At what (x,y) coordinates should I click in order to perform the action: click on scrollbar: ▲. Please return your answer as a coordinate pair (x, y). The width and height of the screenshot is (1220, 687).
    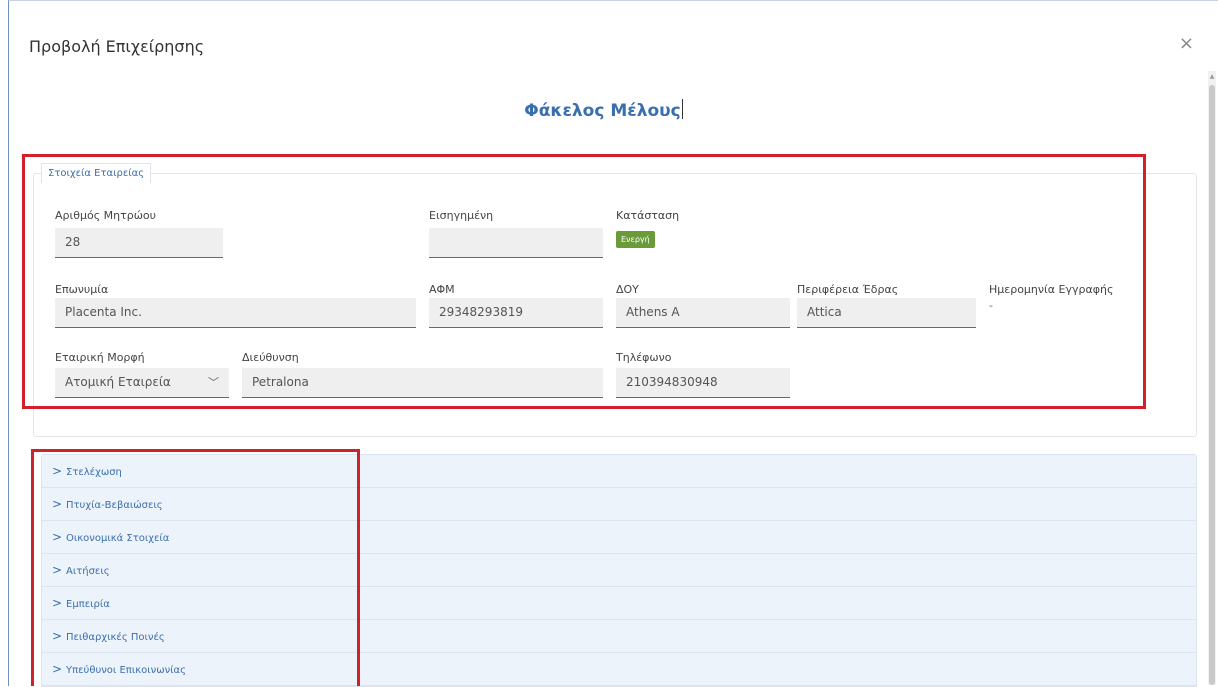
    Looking at the image, I should click on (1212, 378).